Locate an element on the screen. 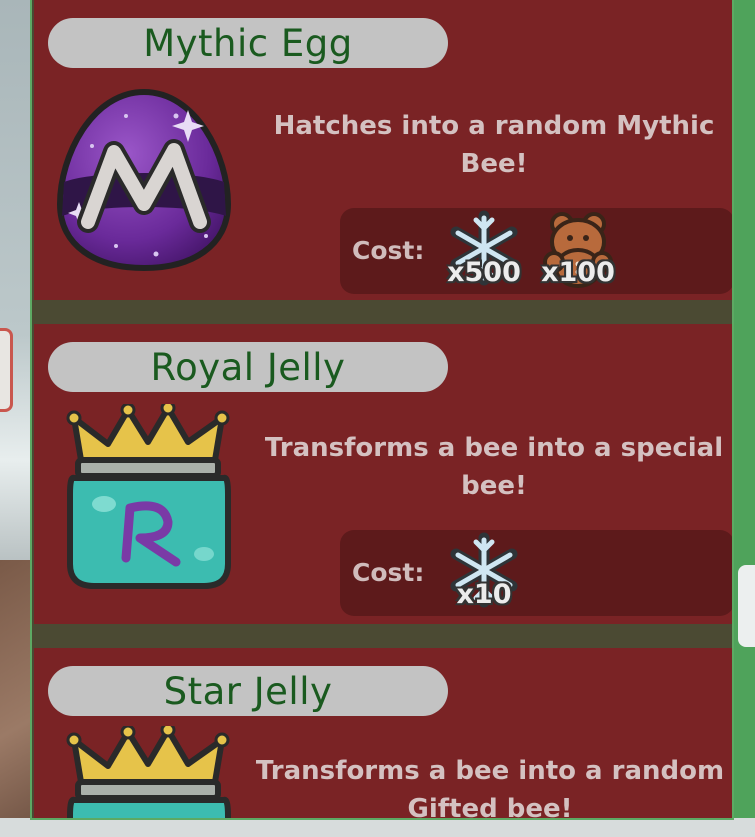 The width and height of the screenshot is (755, 837). side-tab-button is located at coordinates (6, 370).